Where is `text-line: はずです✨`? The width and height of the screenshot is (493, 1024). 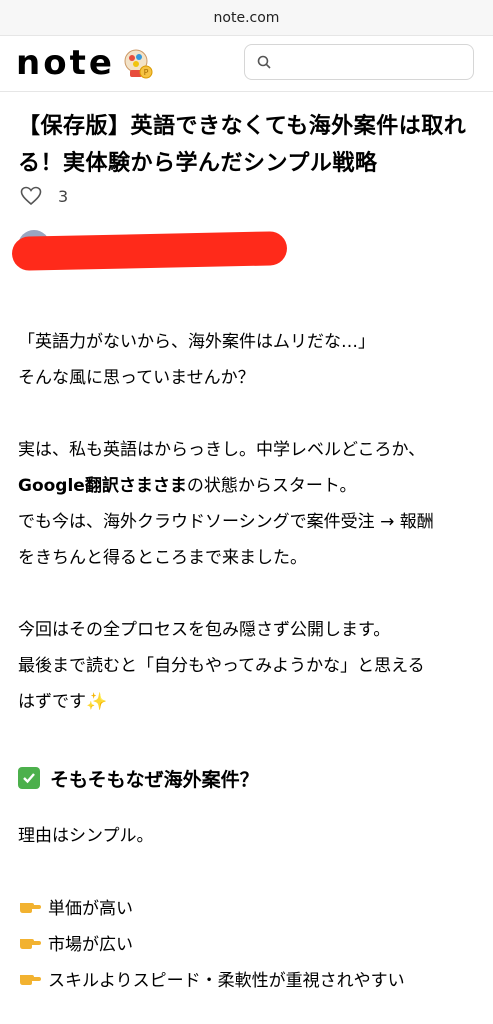
text-line: はずです✨ is located at coordinates (63, 702).